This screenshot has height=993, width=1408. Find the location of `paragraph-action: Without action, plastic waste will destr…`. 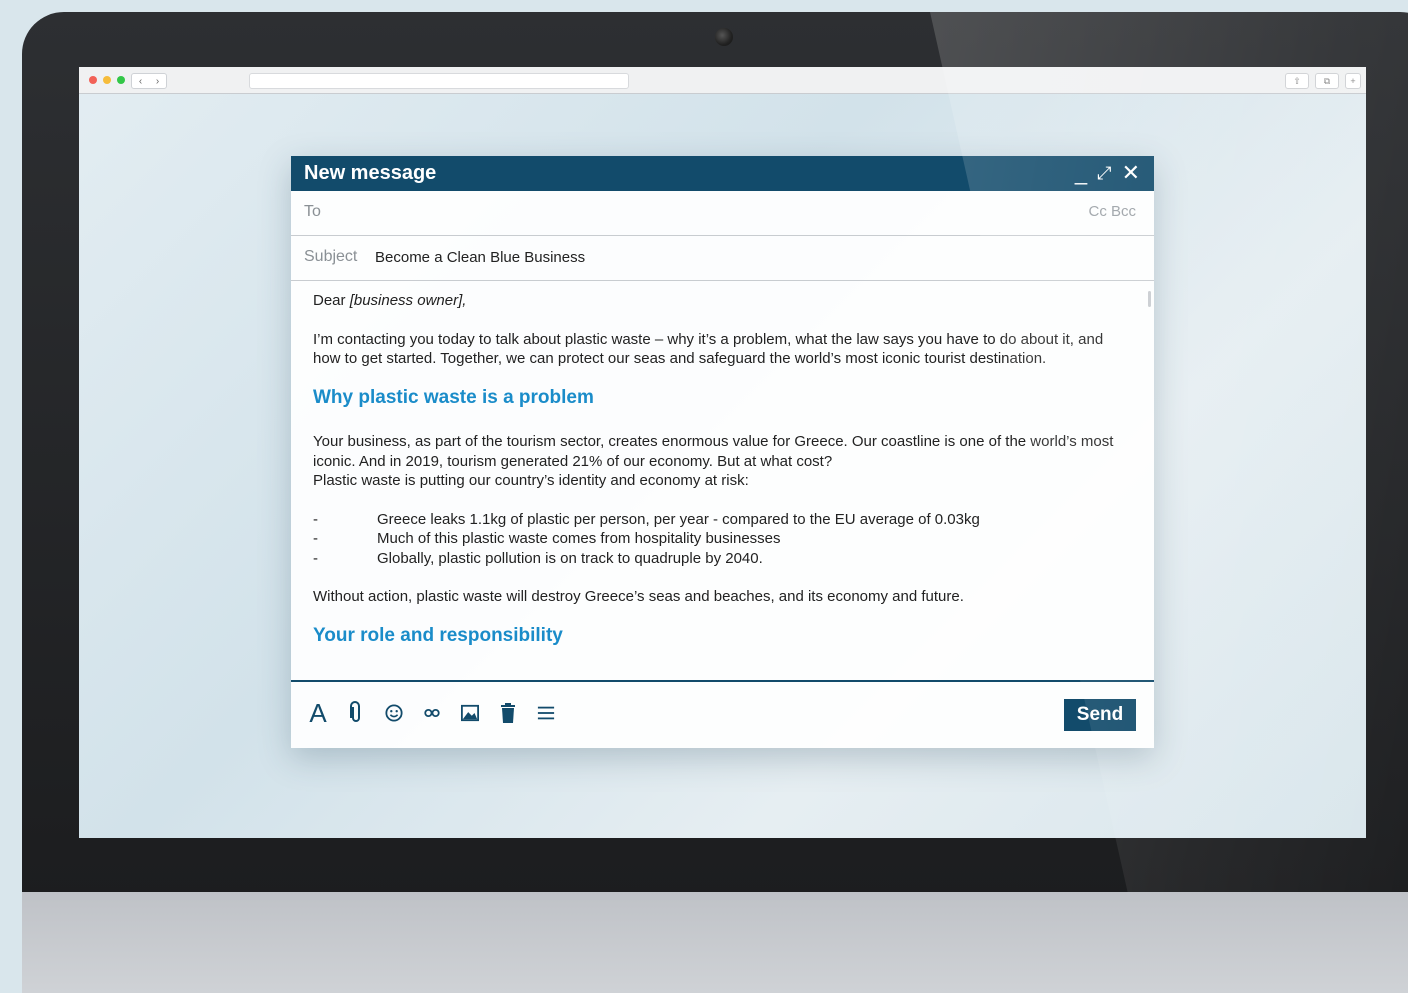

paragraph-action: Without action, plastic waste will destr… is located at coordinates (638, 596).